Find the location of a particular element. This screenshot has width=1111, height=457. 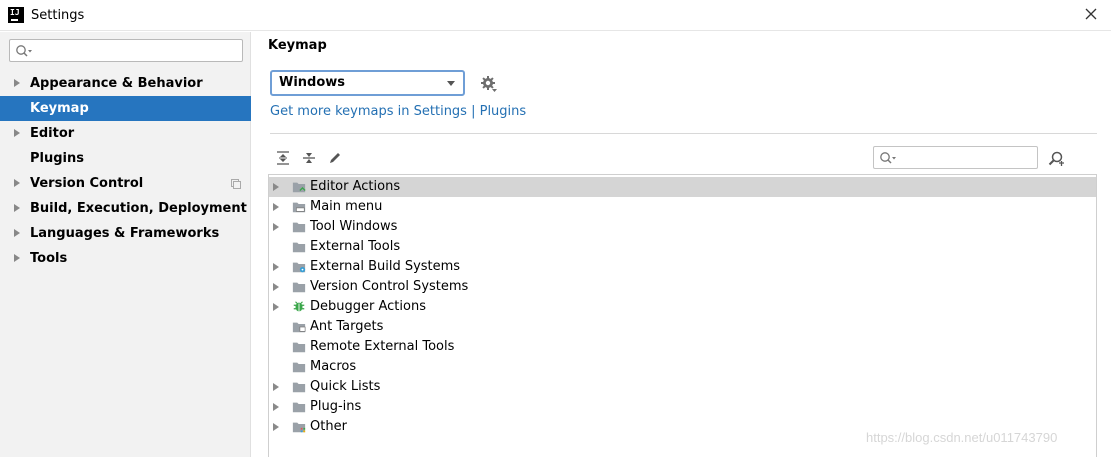

tree-row-label: Macros is located at coordinates (333, 366).